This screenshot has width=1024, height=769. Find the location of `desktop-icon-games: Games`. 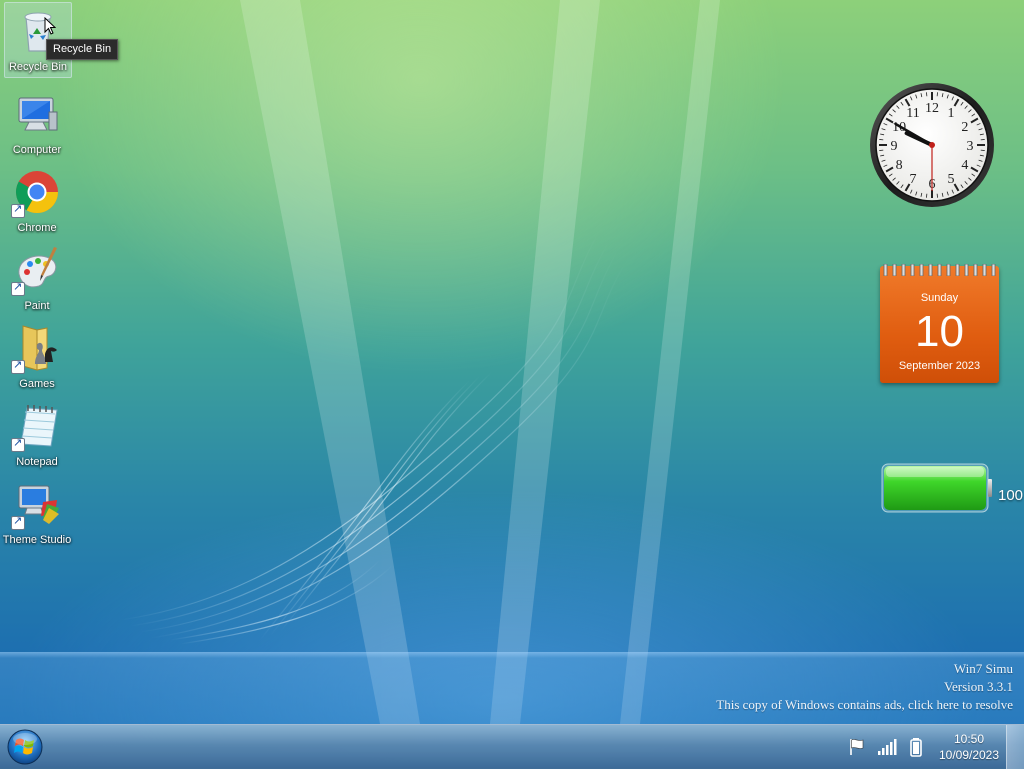

desktop-icon-games: Games is located at coordinates (37, 357).